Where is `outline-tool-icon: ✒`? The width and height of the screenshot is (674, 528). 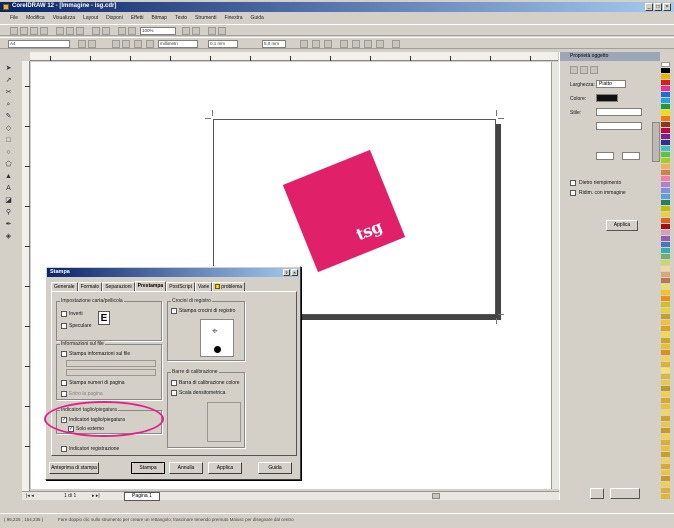 outline-tool-icon: ✒ is located at coordinates (8, 224).